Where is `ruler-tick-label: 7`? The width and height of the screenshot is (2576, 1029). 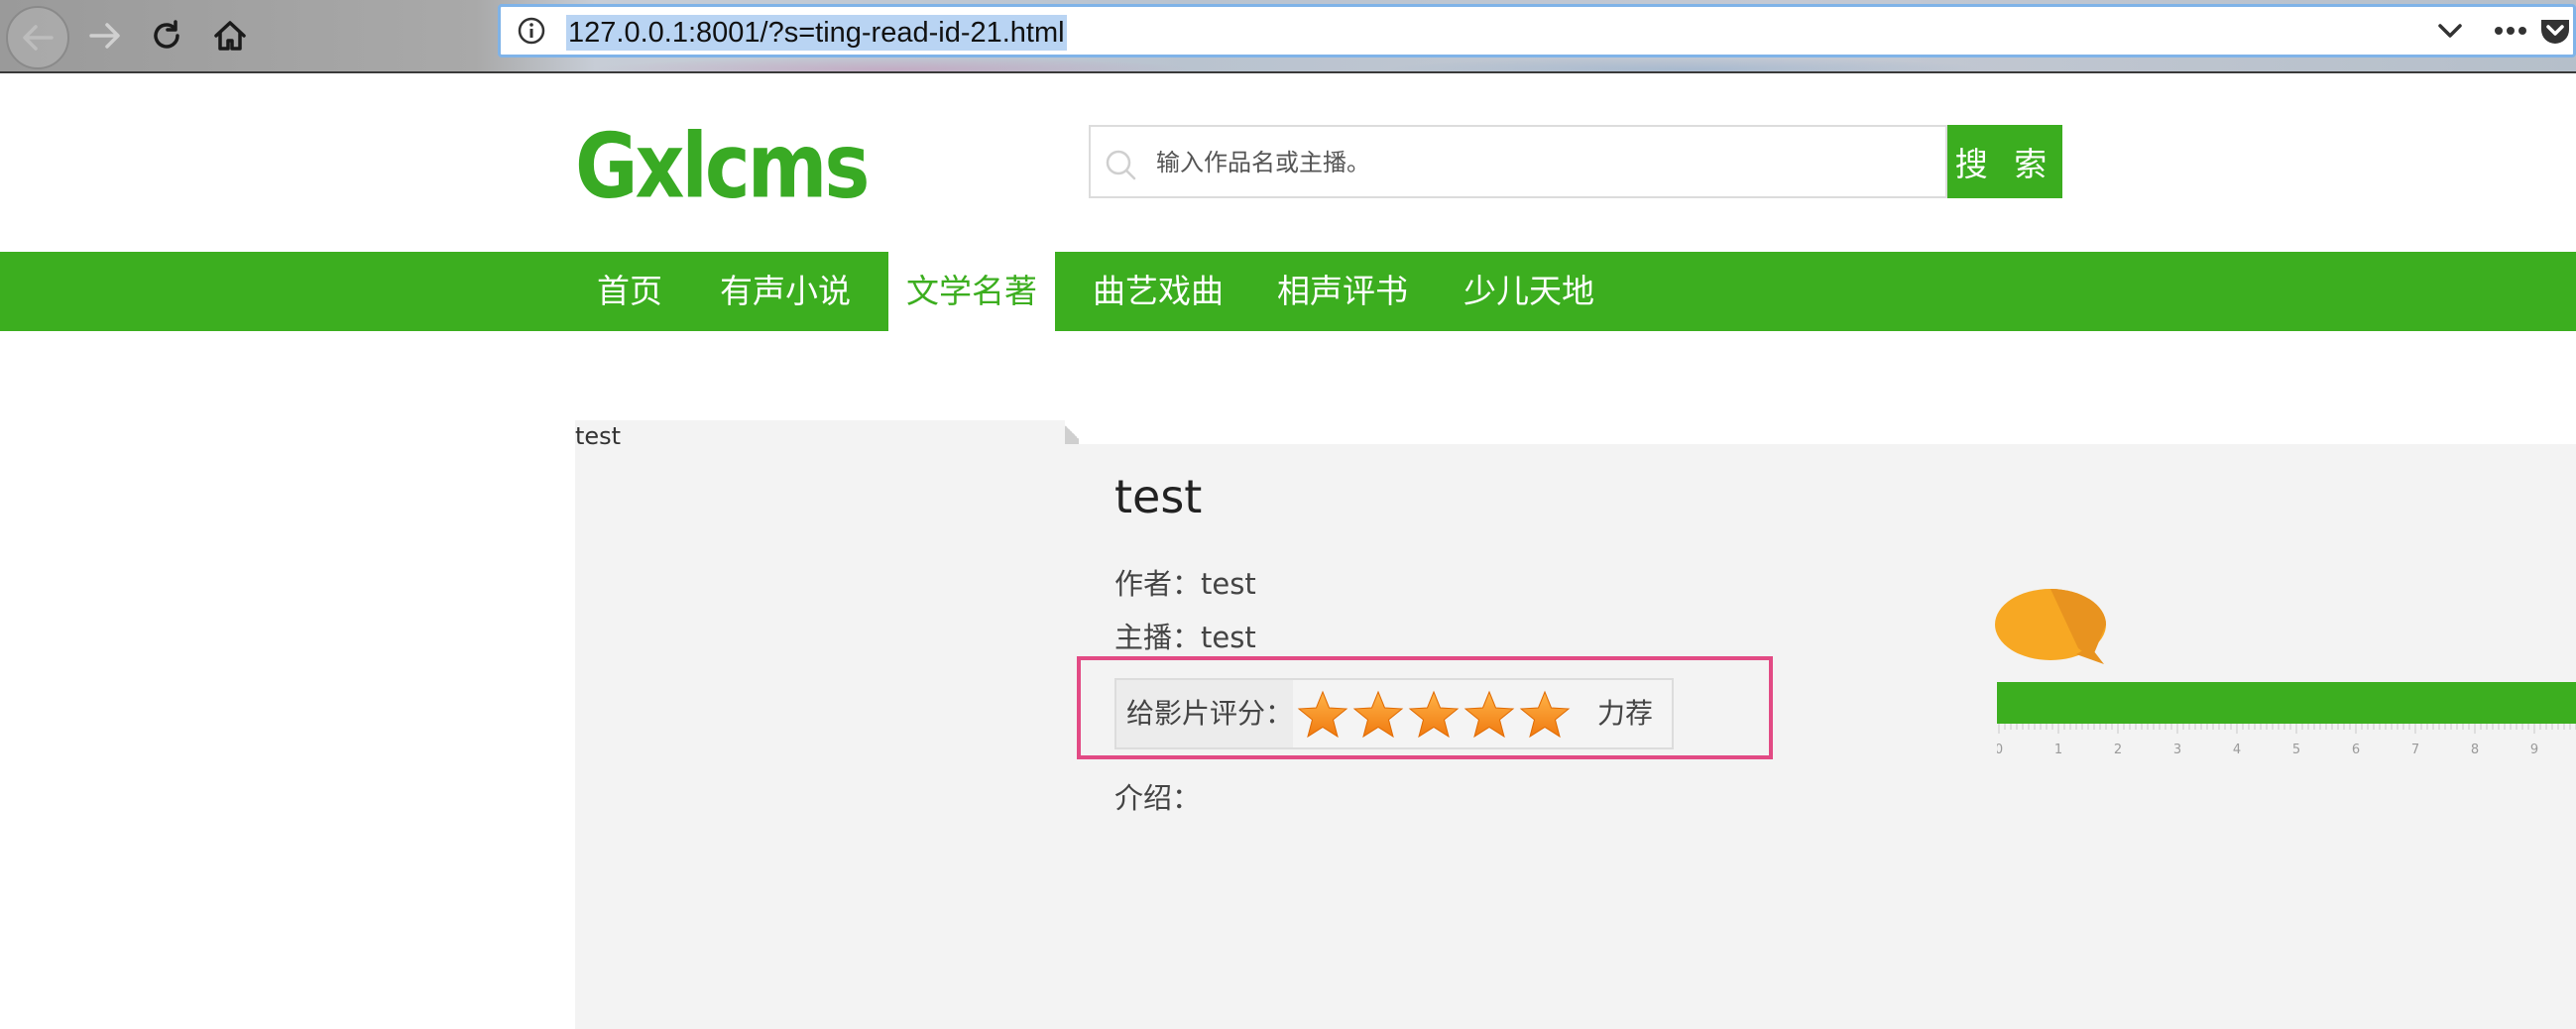
ruler-tick-label: 7 is located at coordinates (2415, 750).